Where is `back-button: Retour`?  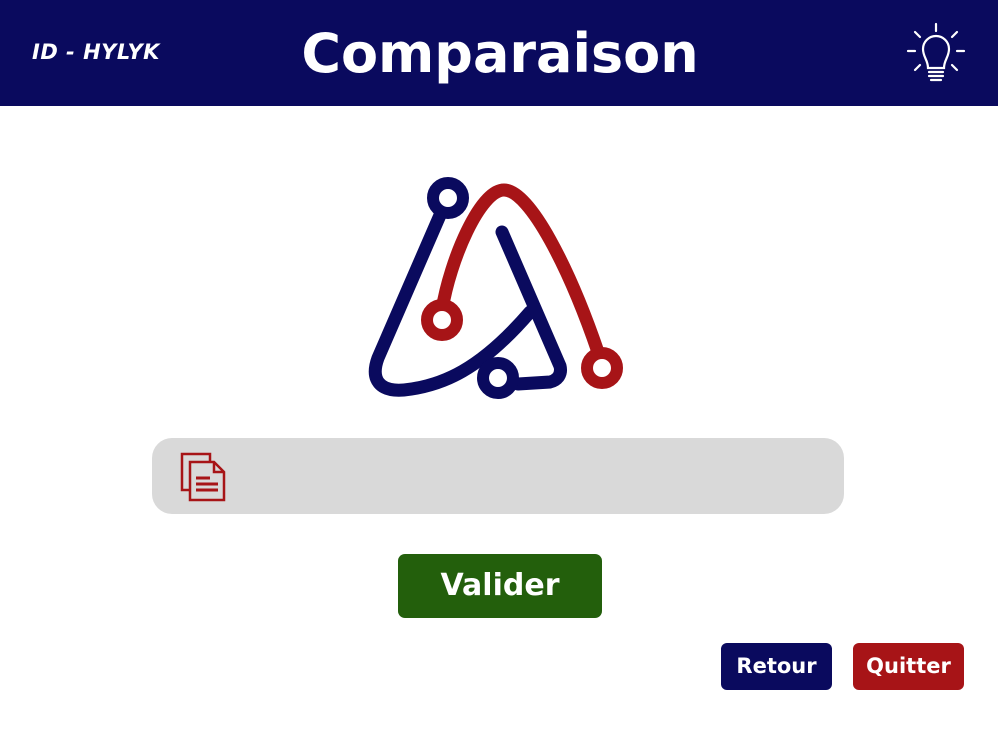 back-button: Retour is located at coordinates (776, 666).